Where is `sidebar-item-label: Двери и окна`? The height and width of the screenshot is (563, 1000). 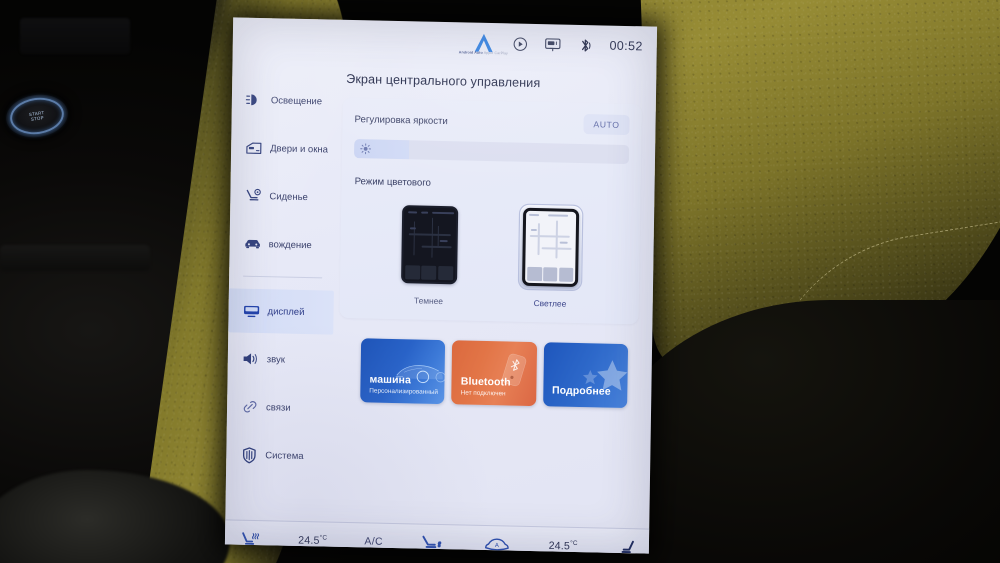
sidebar-item-label: Двери и окна is located at coordinates (299, 149).